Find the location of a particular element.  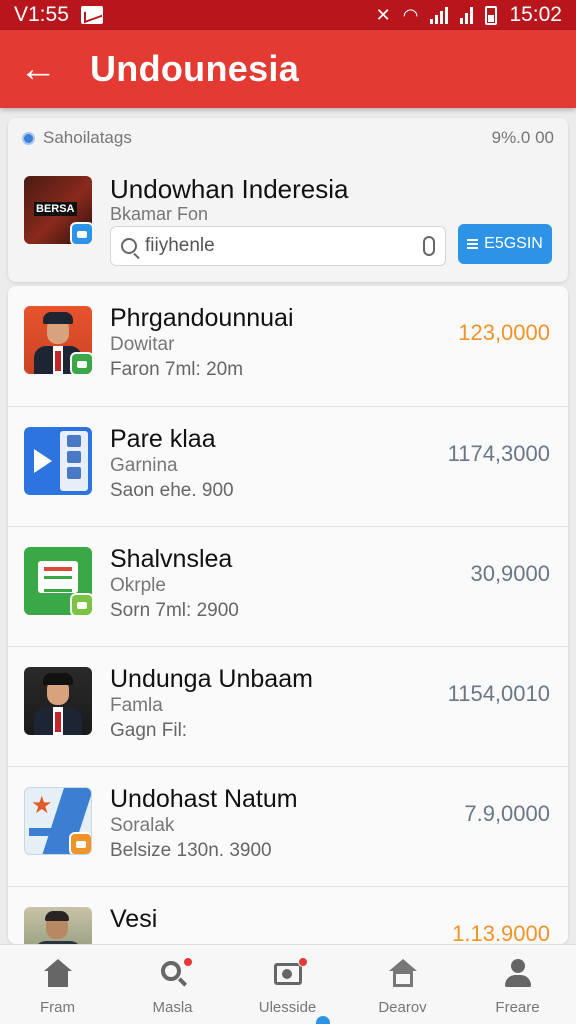

search-input: fiiyhenle is located at coordinates (280, 246).